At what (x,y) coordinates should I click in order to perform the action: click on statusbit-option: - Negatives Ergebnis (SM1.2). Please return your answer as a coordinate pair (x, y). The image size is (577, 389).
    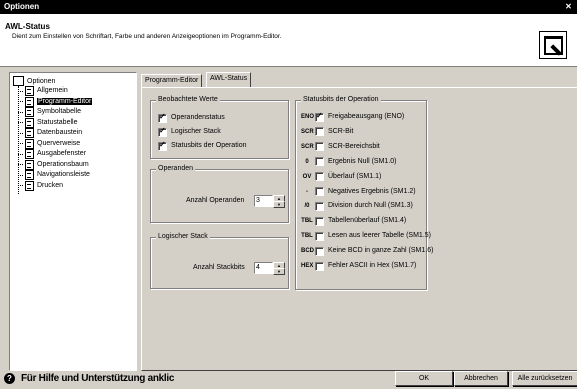
    Looking at the image, I should click on (358, 192).